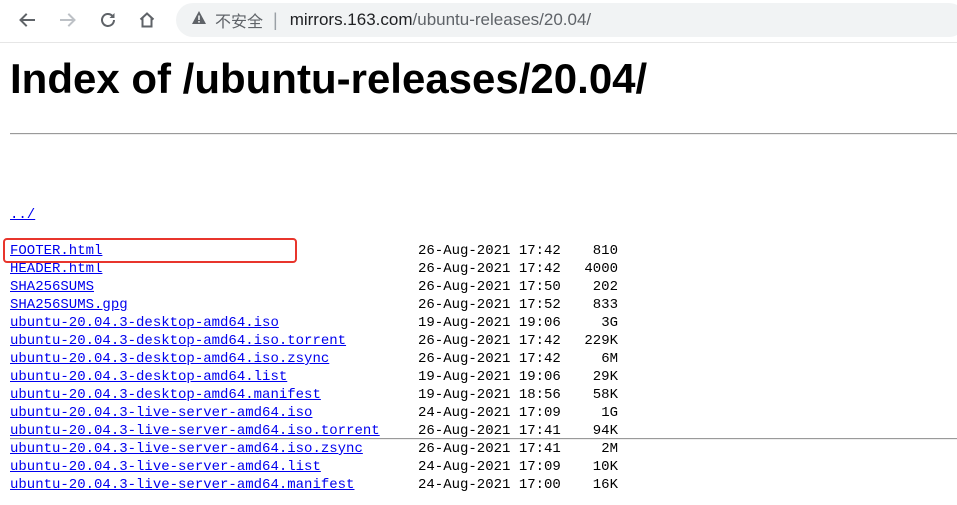 Image resolution: width=957 pixels, height=505 pixels. I want to click on bottom-divider, so click(483, 439).